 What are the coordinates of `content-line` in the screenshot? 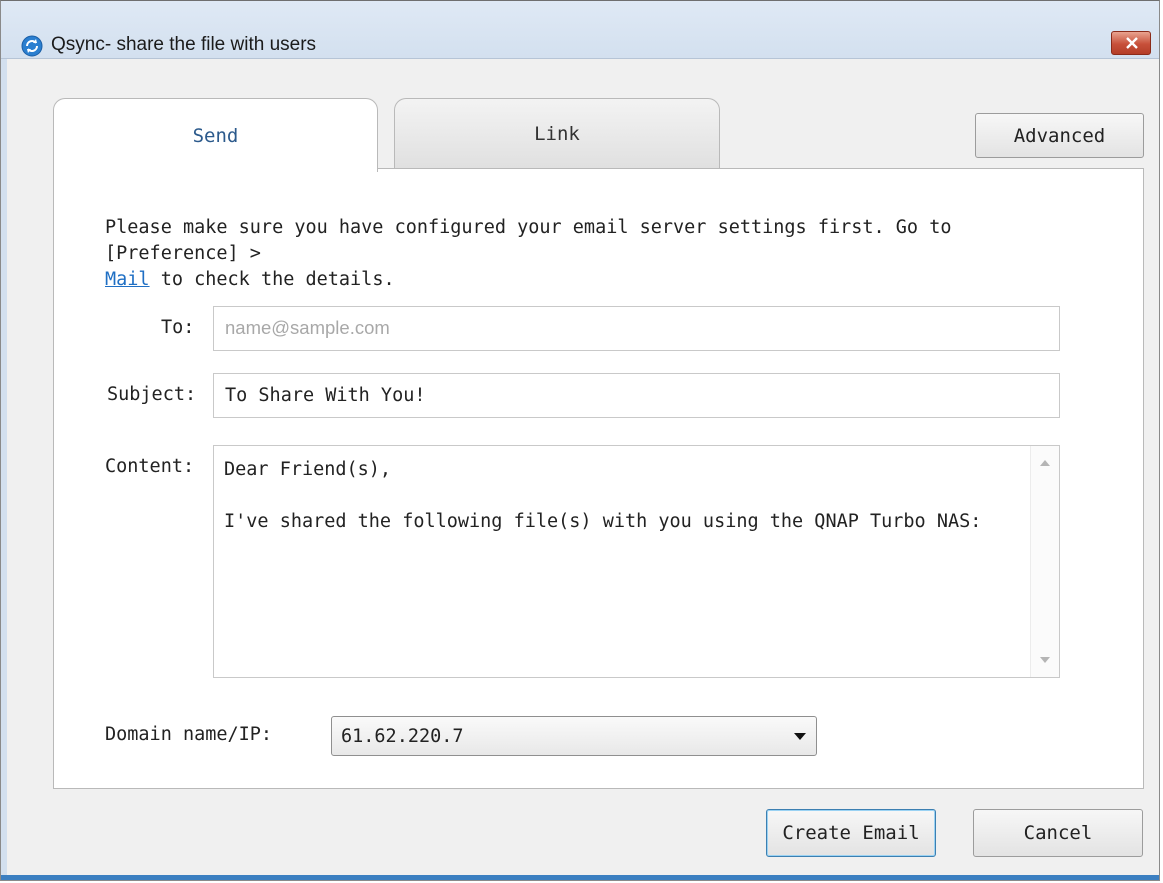 It's located at (602, 496).